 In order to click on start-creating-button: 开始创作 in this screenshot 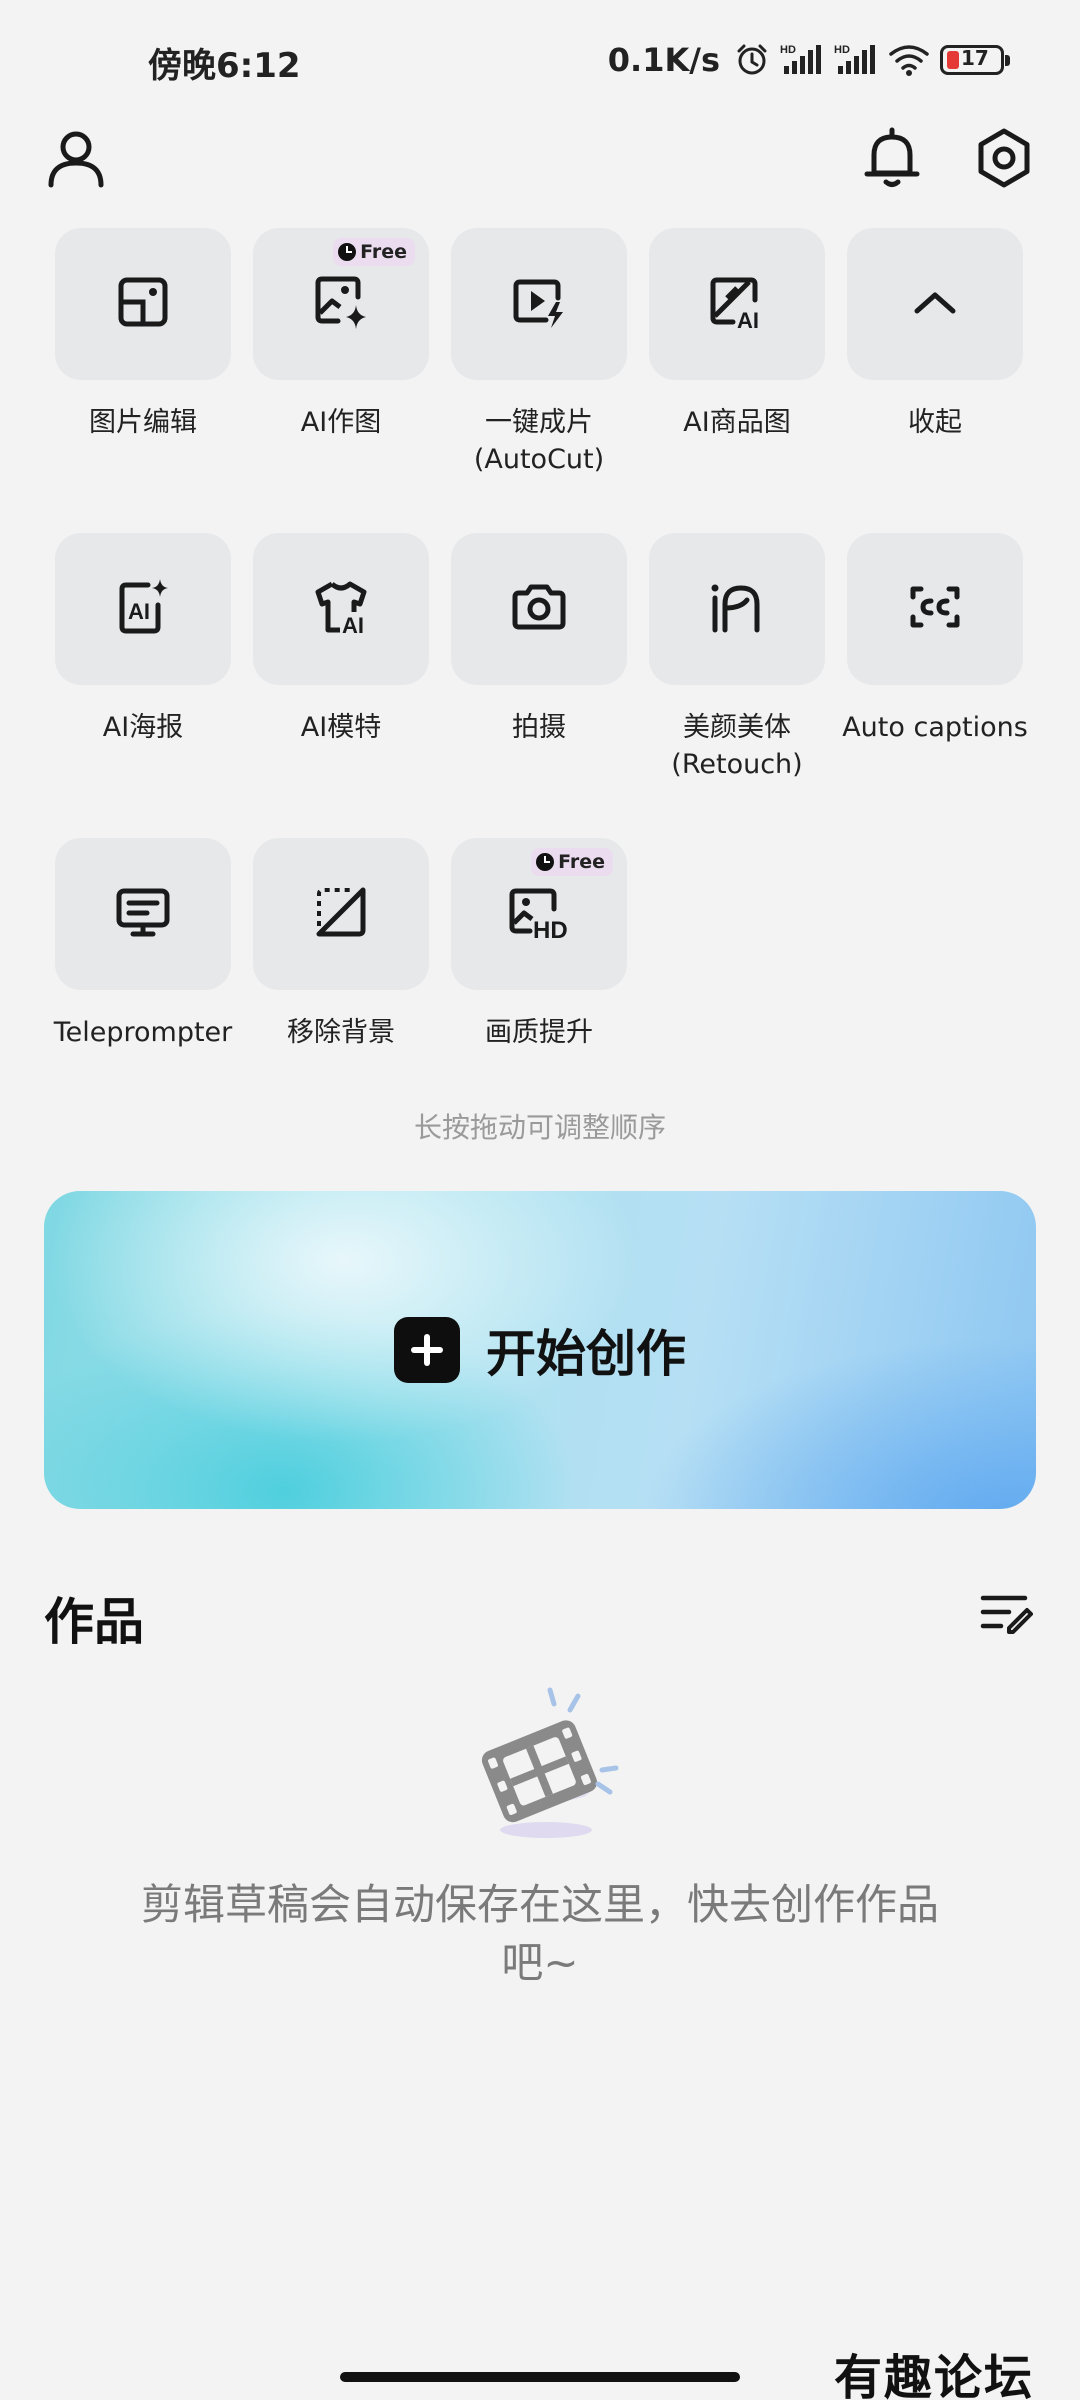, I will do `click(540, 1350)`.